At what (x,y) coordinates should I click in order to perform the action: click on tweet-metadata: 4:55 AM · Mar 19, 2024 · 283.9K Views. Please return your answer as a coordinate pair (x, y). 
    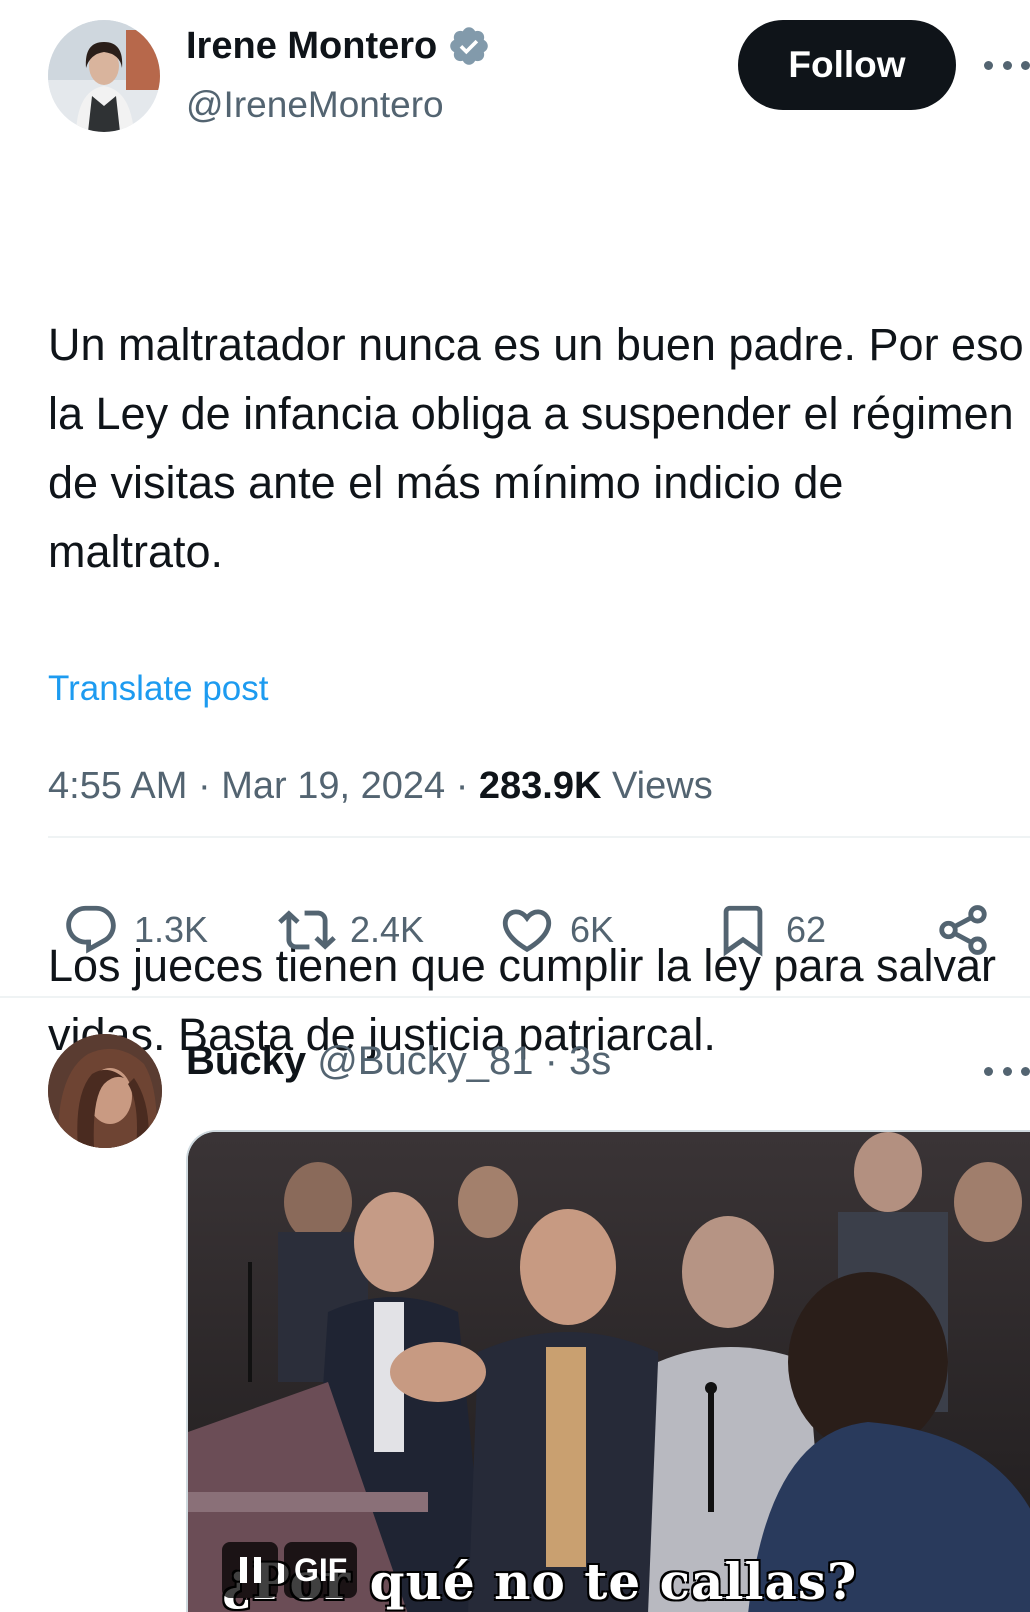
    Looking at the image, I should click on (380, 786).